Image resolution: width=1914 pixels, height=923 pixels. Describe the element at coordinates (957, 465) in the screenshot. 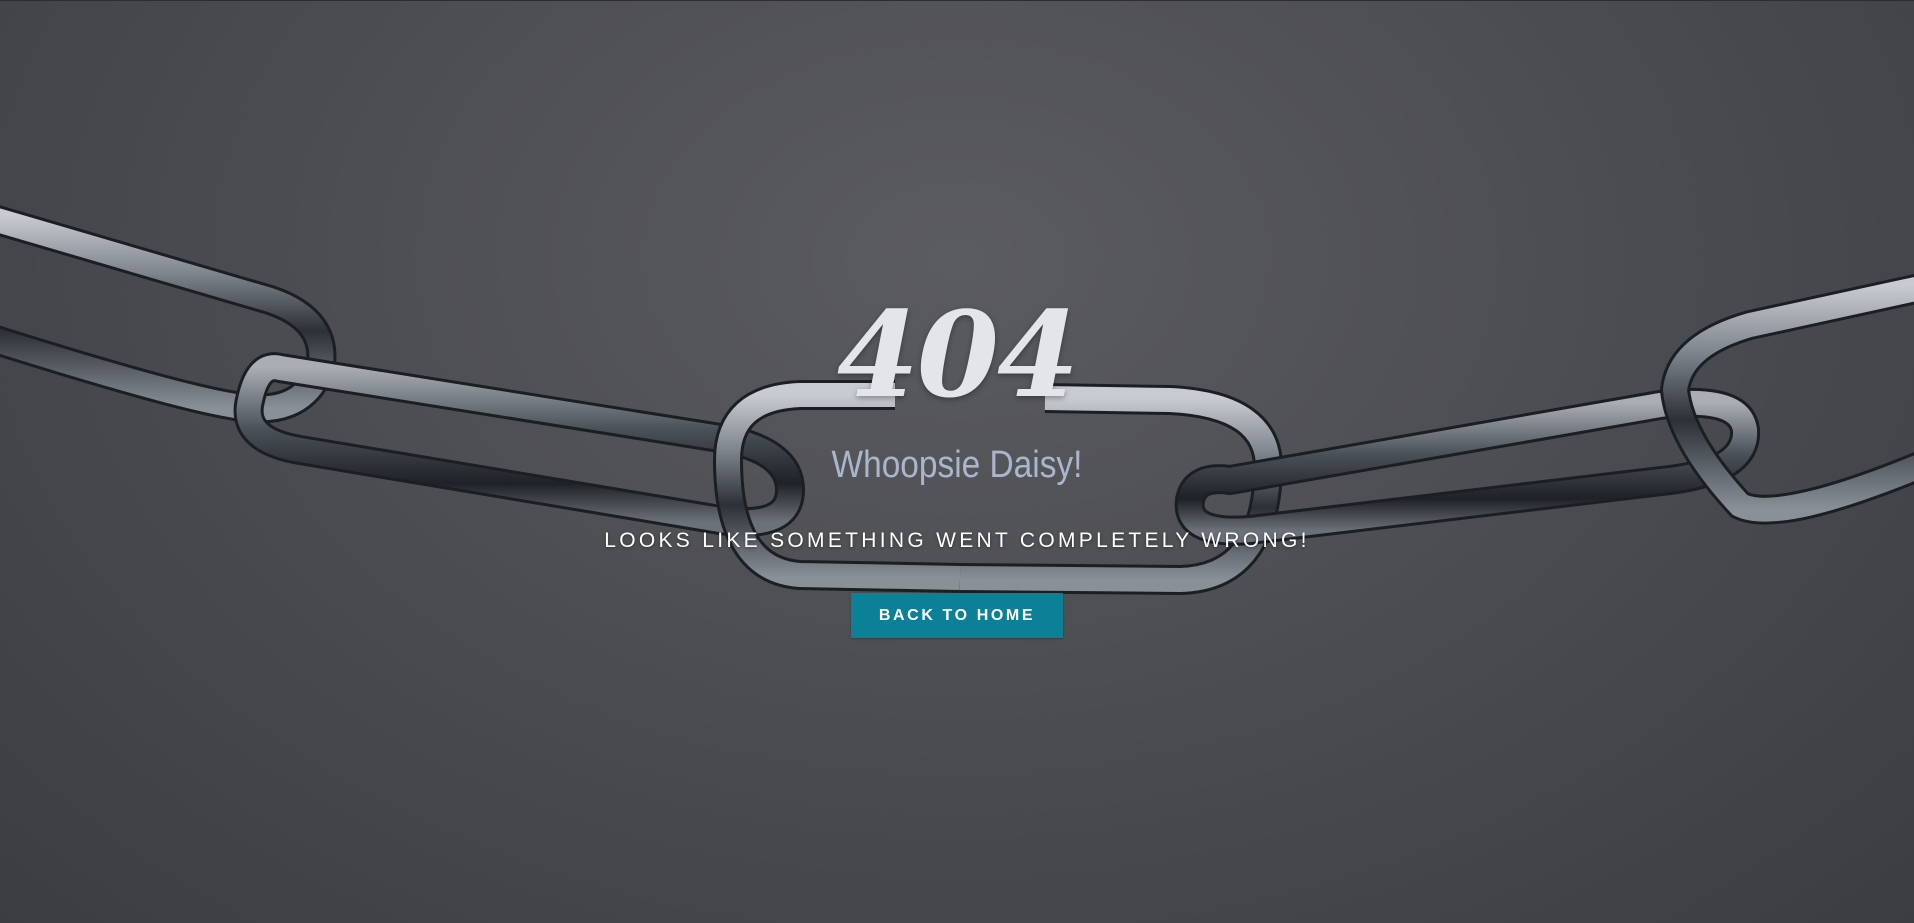

I see `error-title: Whoopsie Daisy!` at that location.